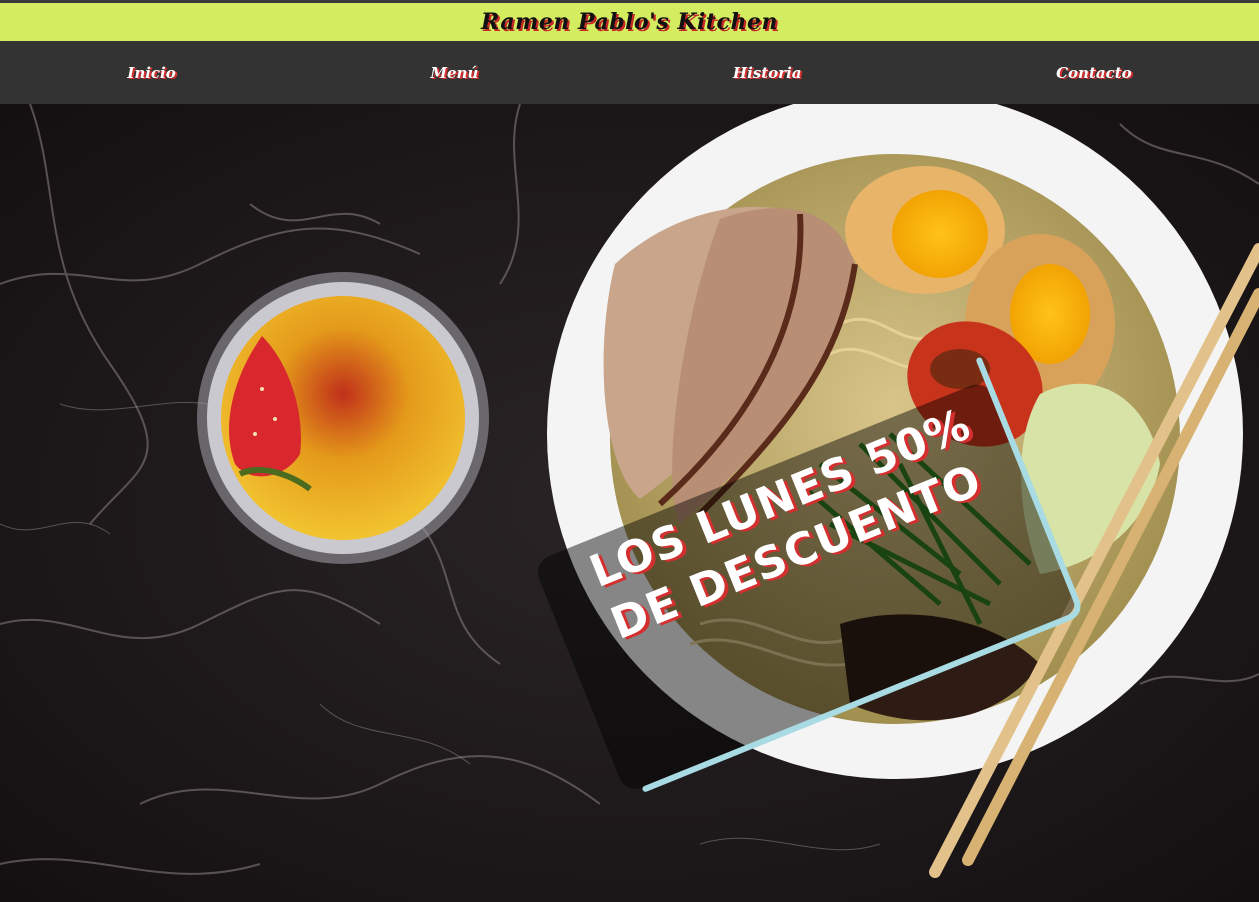 The width and height of the screenshot is (1259, 902). I want to click on nav-item-menu: Menú, so click(454, 73).